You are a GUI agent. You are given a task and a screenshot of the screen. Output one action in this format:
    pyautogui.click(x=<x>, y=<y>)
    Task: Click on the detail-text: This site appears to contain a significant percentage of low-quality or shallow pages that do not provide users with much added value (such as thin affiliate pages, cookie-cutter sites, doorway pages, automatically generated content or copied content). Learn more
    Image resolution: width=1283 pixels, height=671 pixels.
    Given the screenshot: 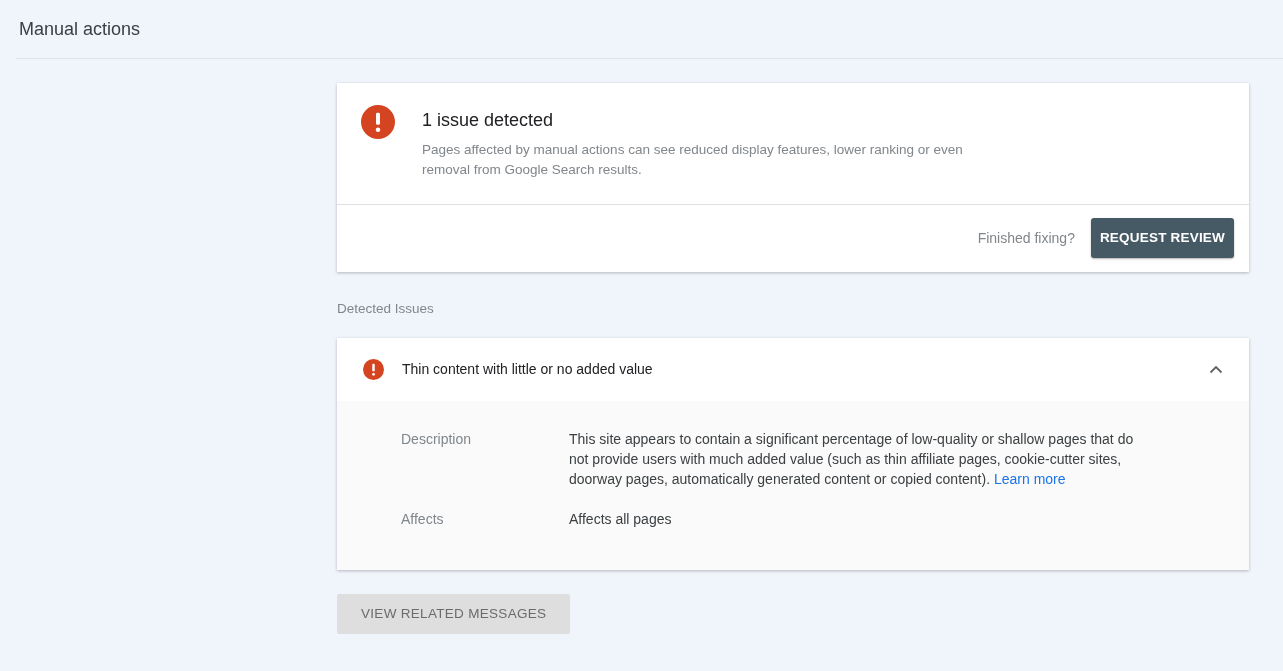 What is the action you would take?
    pyautogui.click(x=852, y=459)
    